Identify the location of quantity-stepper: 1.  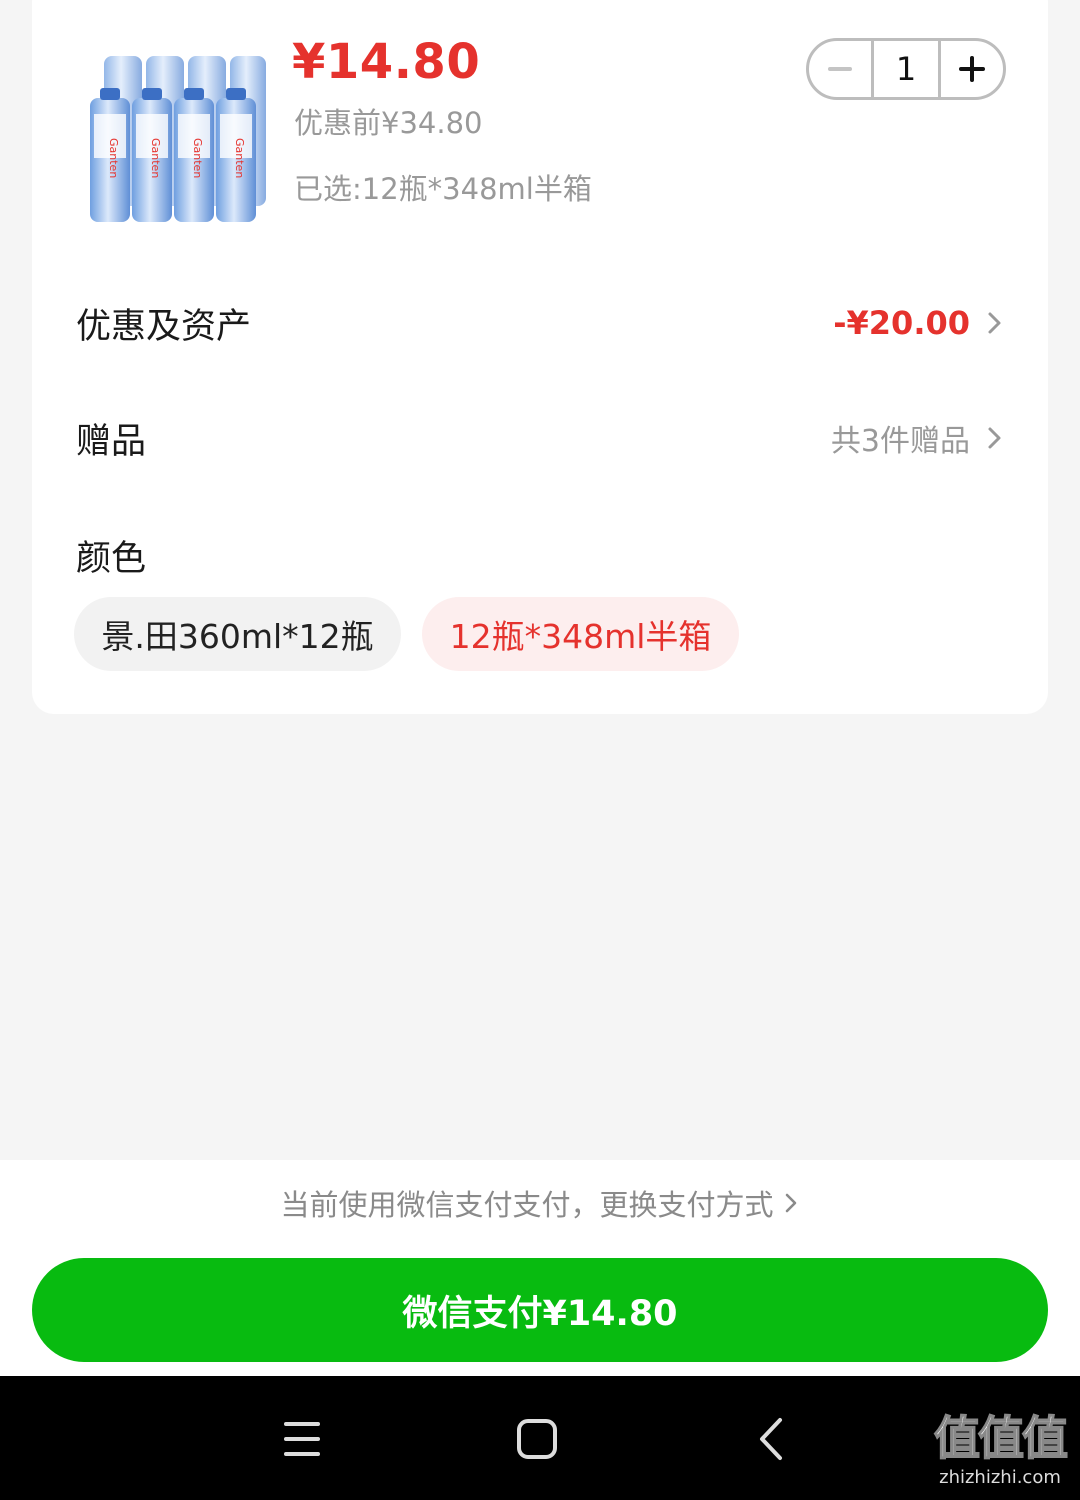
(906, 69).